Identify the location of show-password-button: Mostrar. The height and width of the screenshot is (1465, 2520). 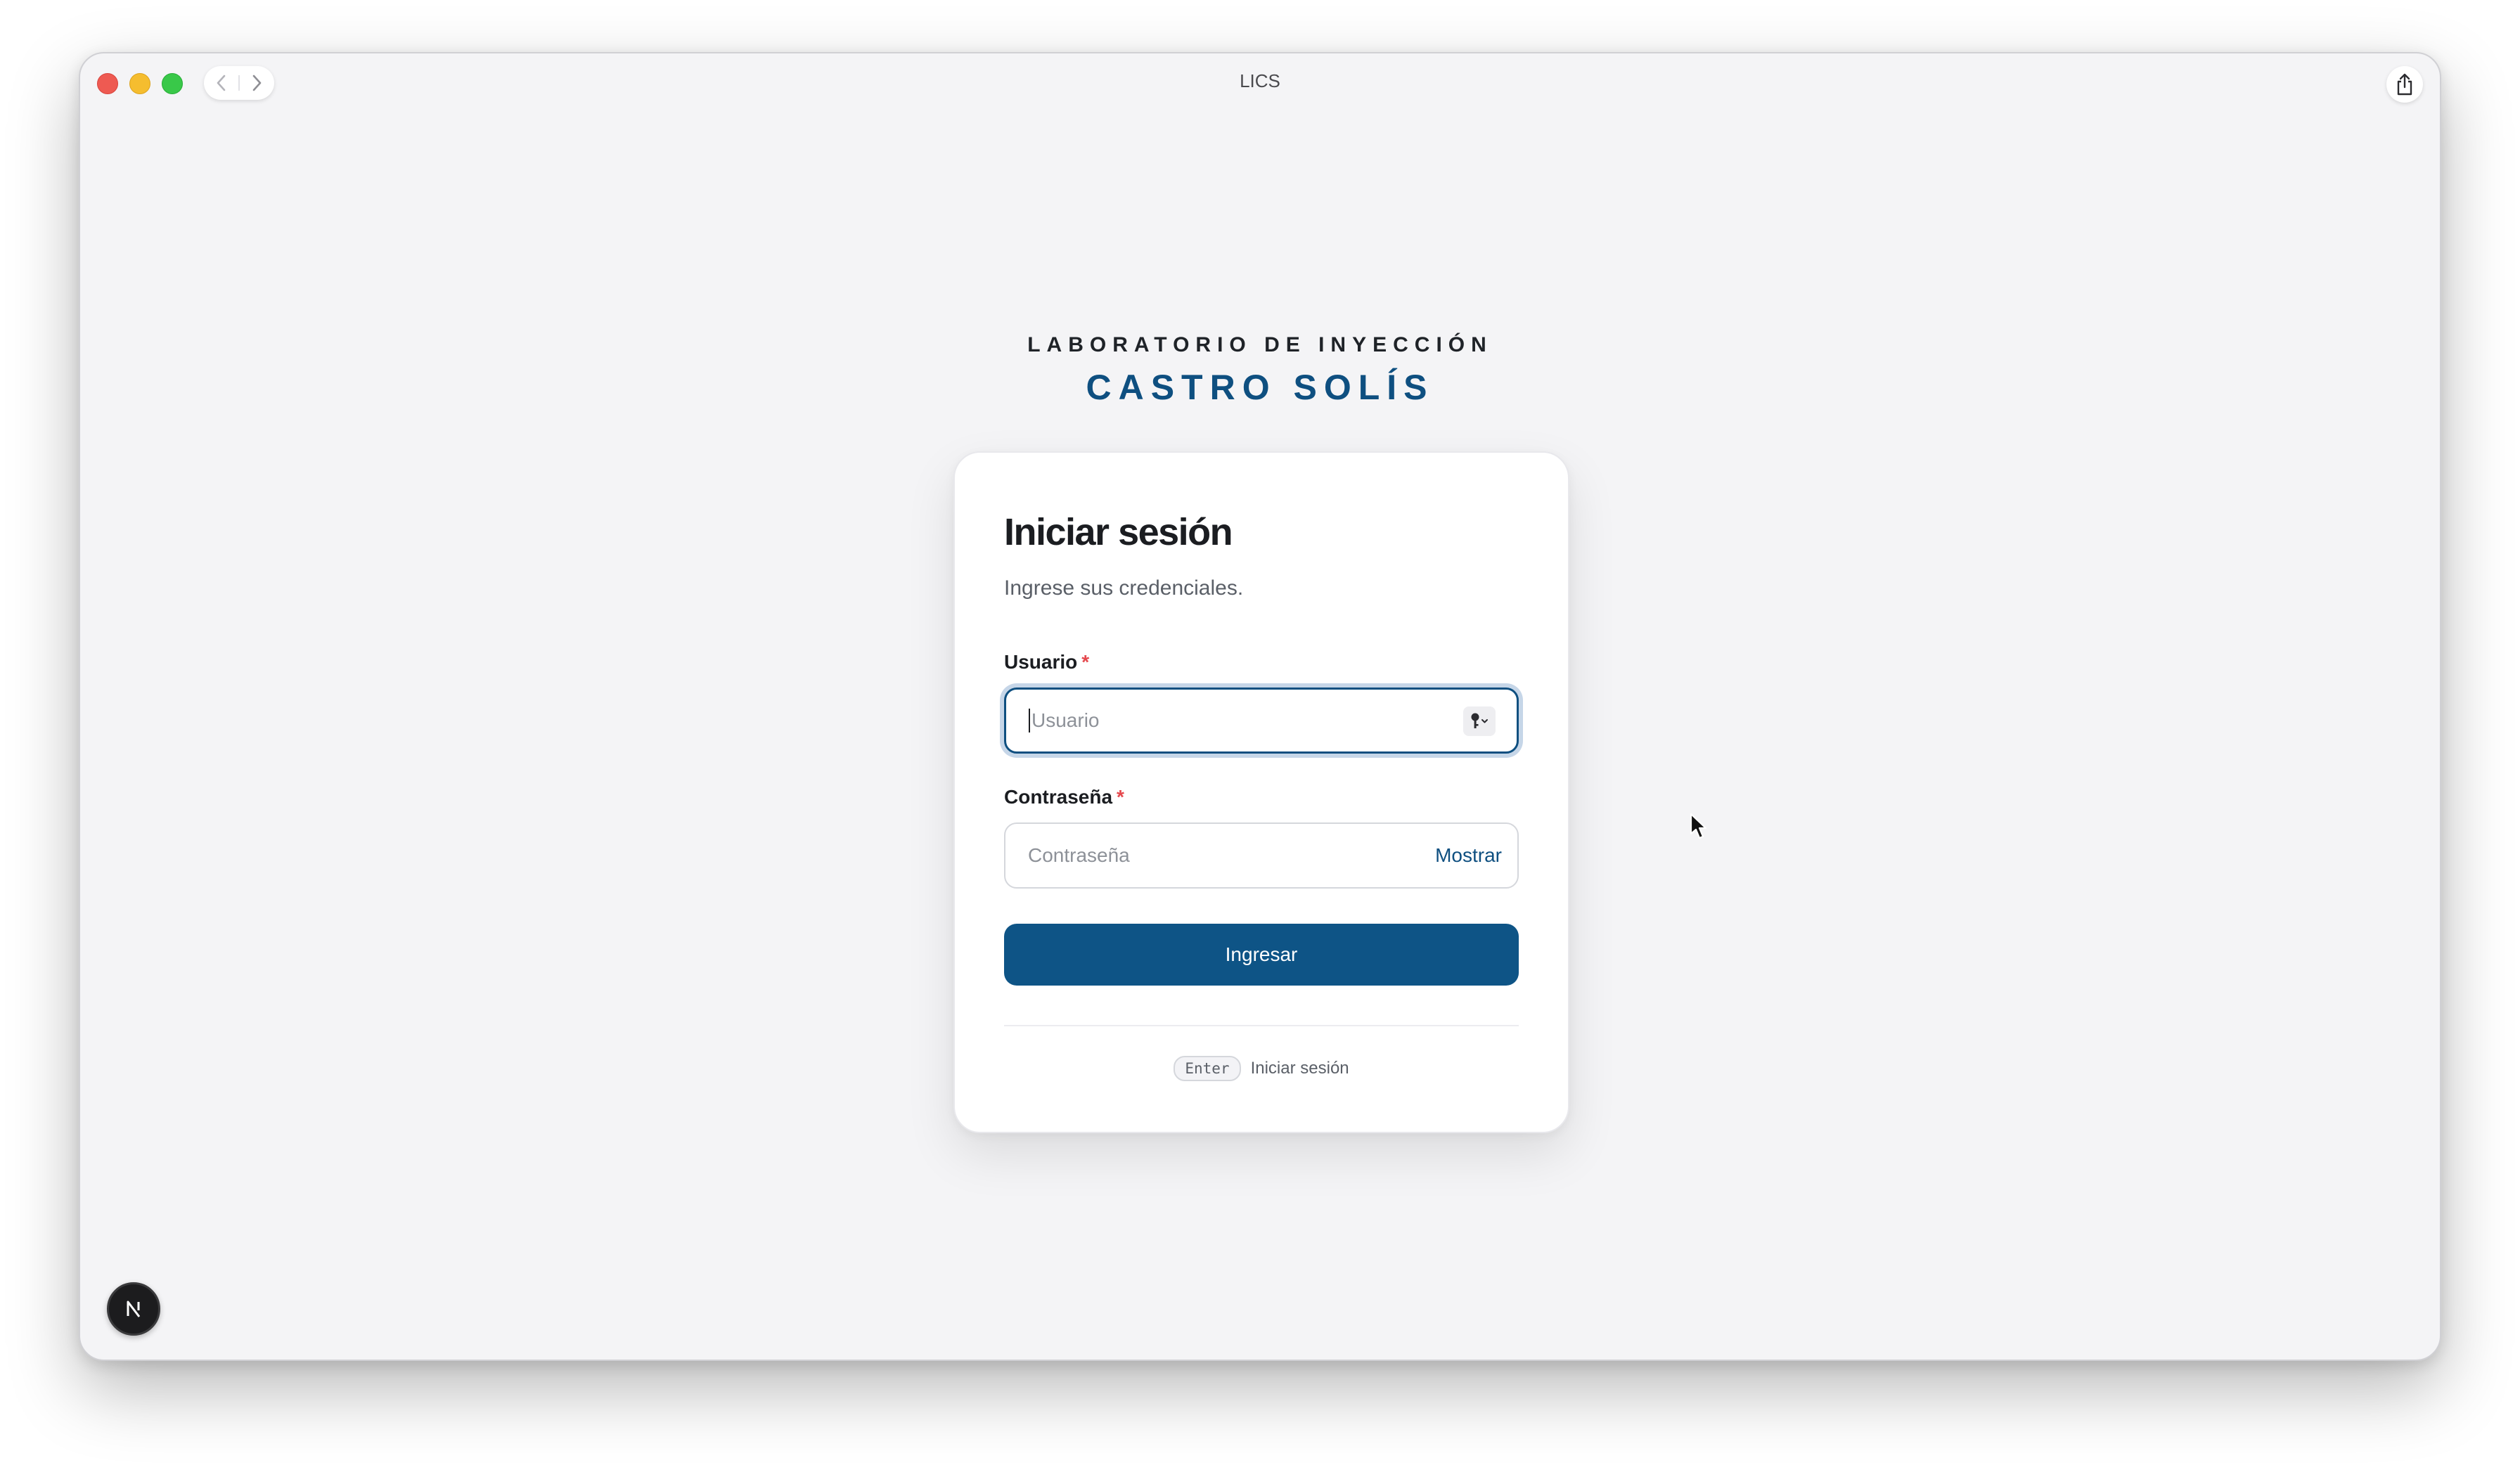
(1468, 855).